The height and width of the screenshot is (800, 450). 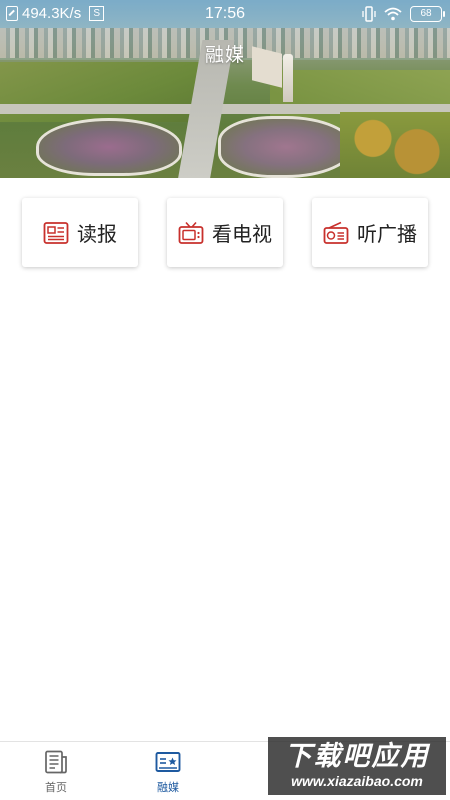 I want to click on radio-icon, so click(x=336, y=232).